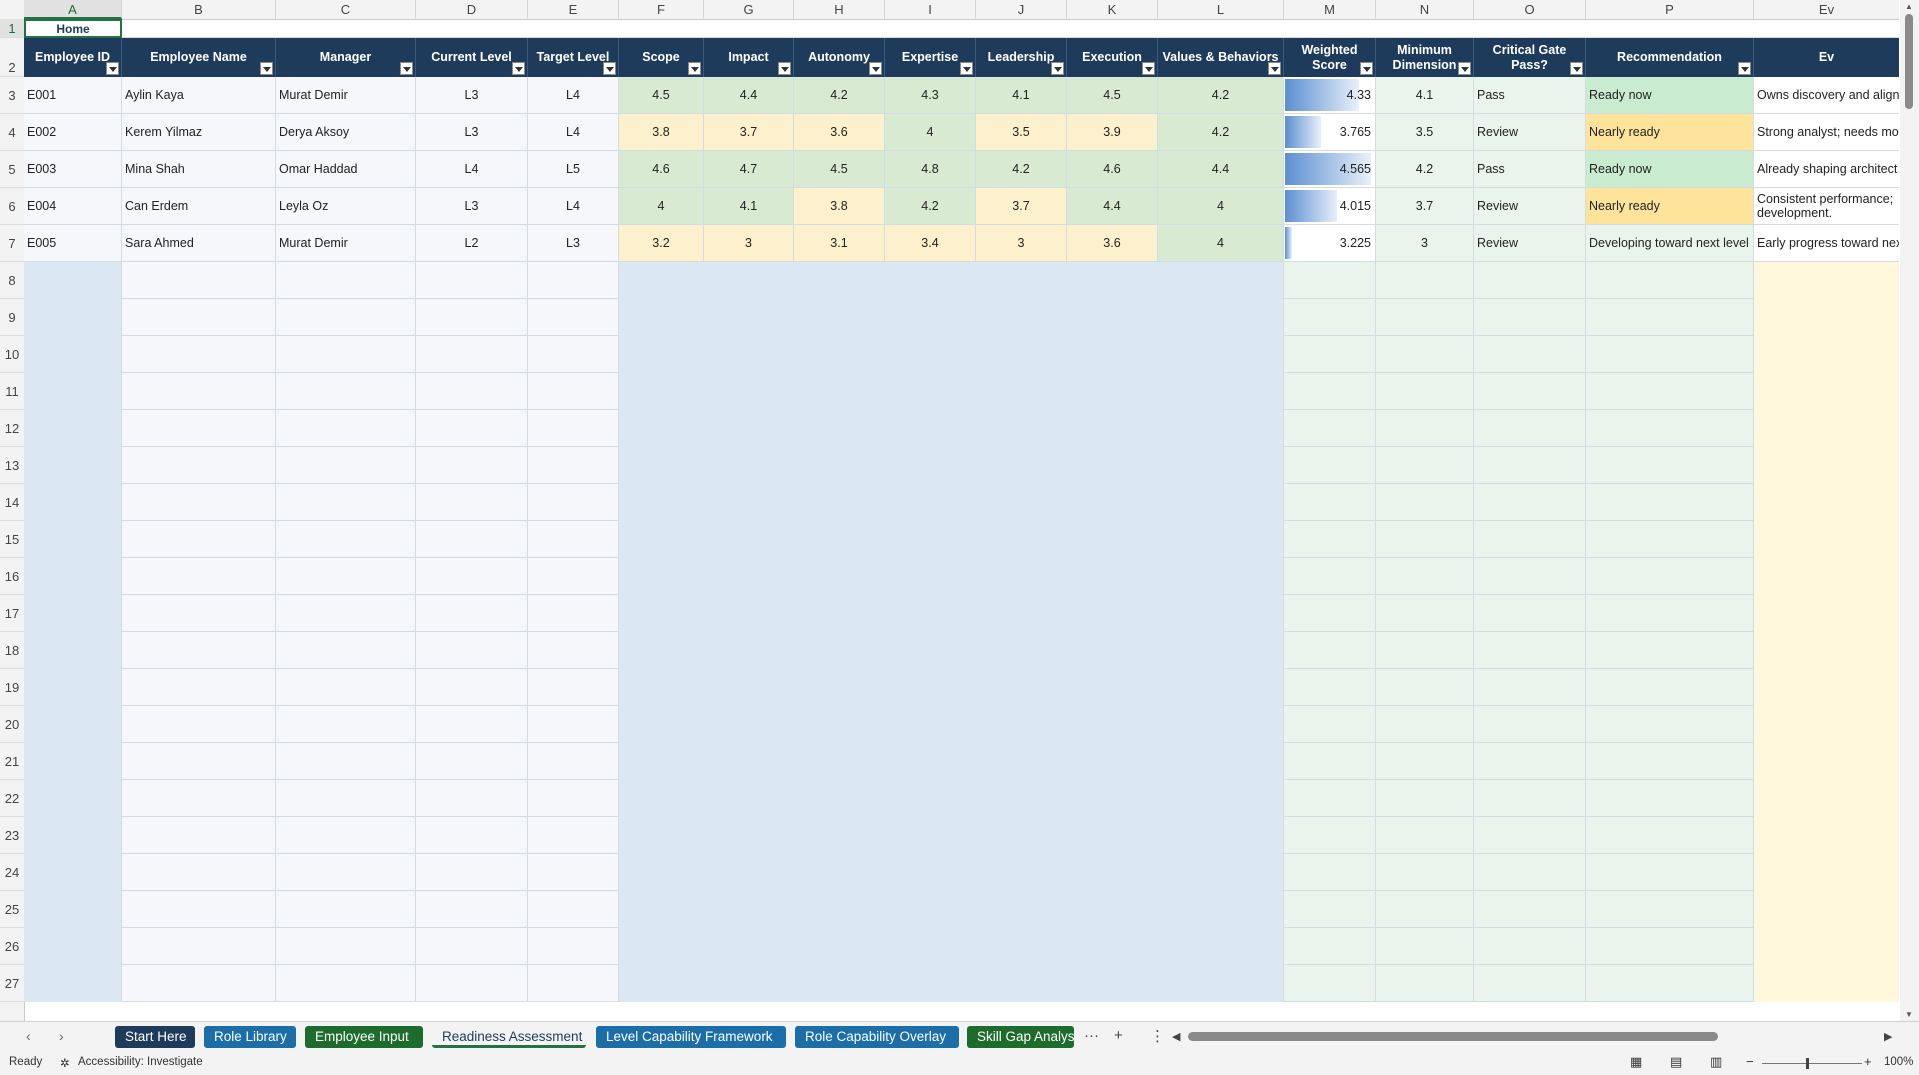 The height and width of the screenshot is (1075, 1919). Describe the element at coordinates (573, 206) in the screenshot. I see `target-level-cell: L4` at that location.